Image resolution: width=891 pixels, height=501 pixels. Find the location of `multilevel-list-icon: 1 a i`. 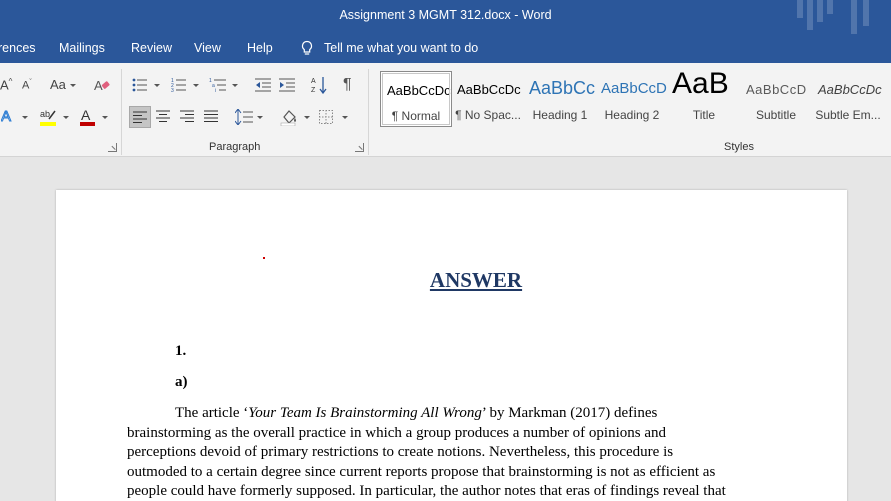

multilevel-list-icon: 1 a i is located at coordinates (218, 85).